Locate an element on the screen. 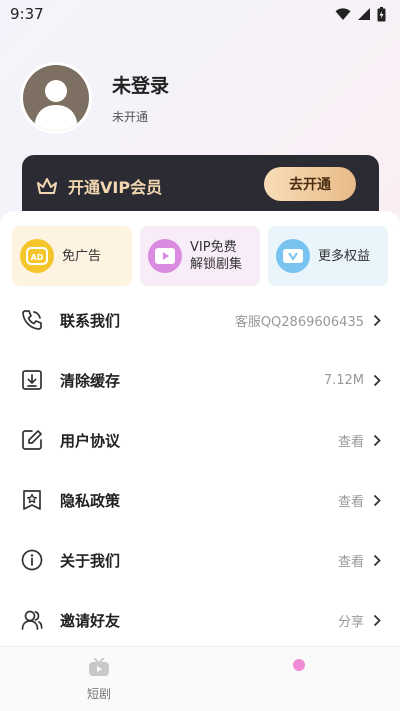 This screenshot has width=400, height=711. tab-short-drama: 短剧 is located at coordinates (99, 679).